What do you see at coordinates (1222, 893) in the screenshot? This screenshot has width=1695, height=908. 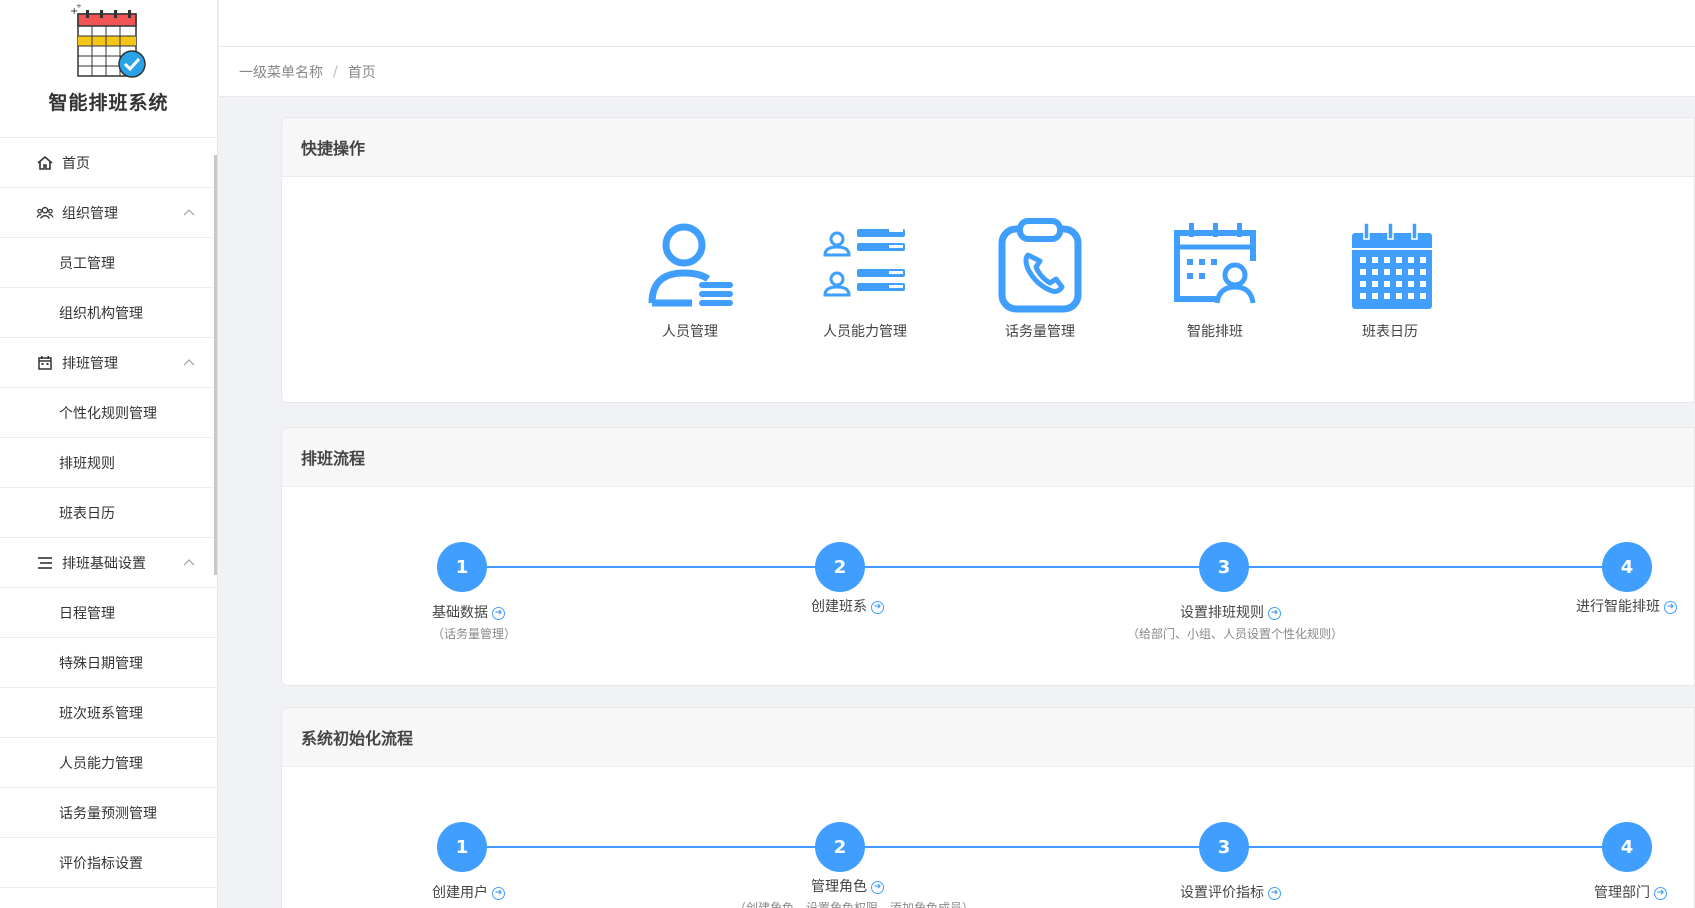 I see `flow-step-label: 设置评价指标` at bounding box center [1222, 893].